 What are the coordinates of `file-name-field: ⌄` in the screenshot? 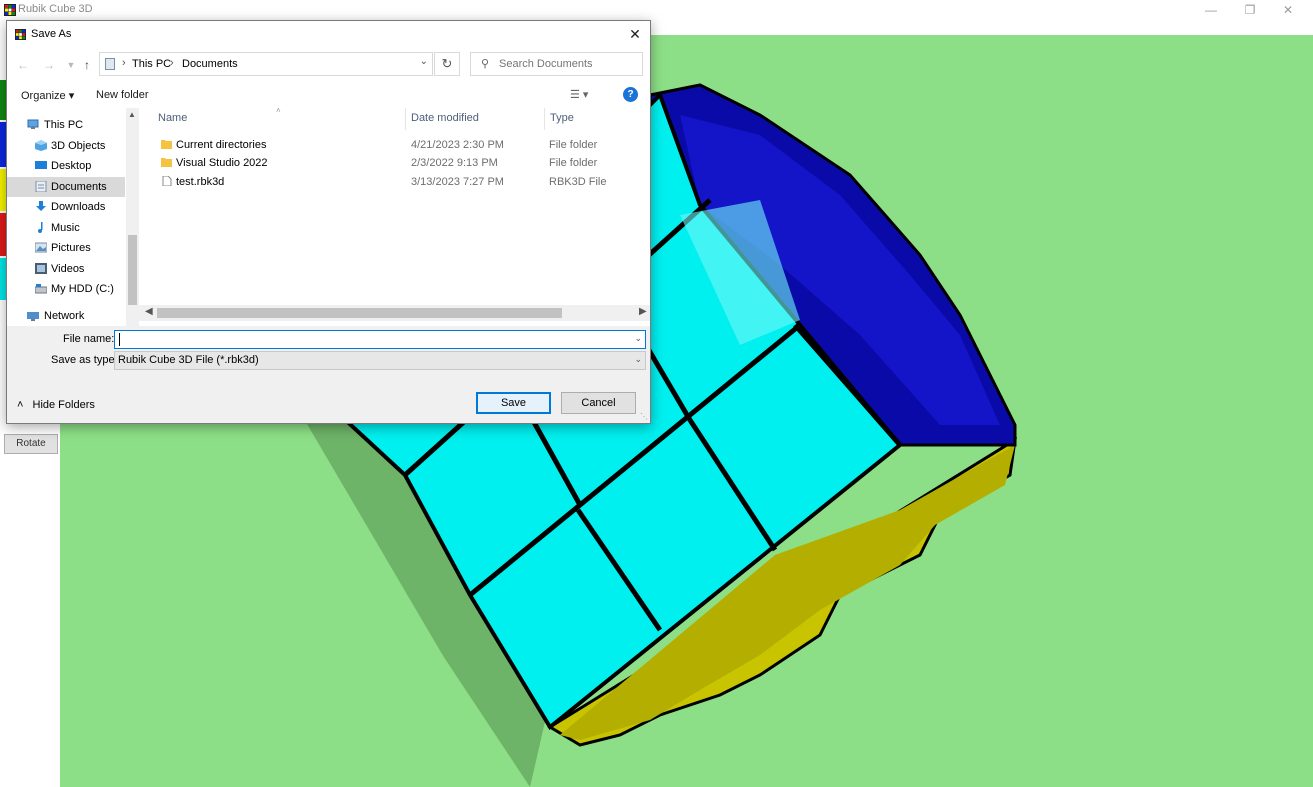 It's located at (380, 339).